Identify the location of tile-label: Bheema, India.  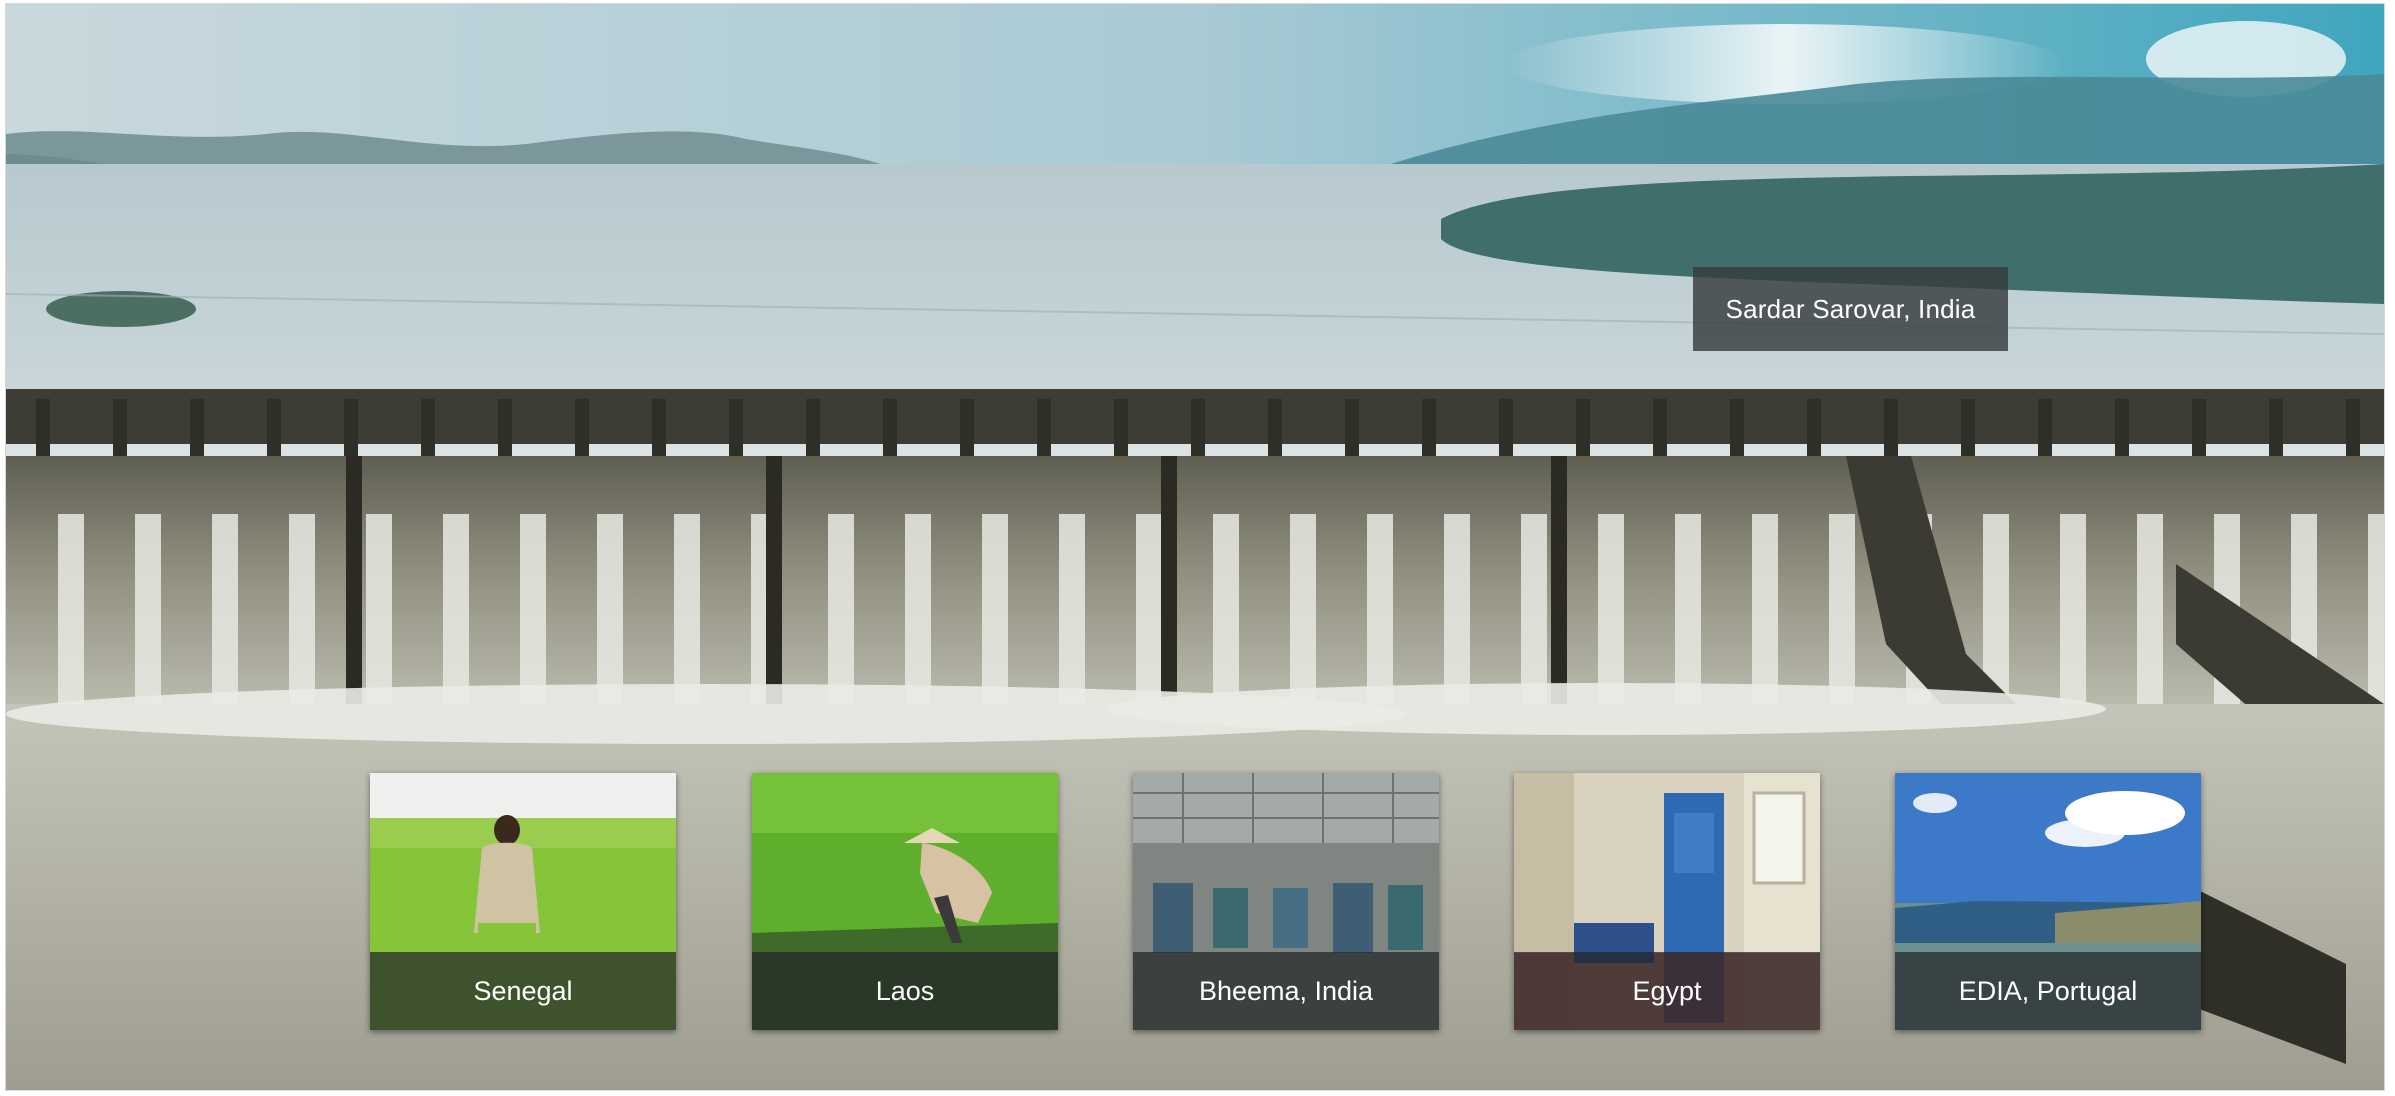
(1286, 991).